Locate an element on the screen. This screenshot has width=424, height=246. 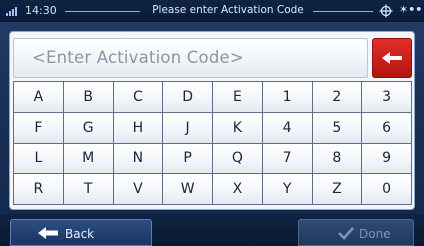
key: 3 is located at coordinates (387, 97).